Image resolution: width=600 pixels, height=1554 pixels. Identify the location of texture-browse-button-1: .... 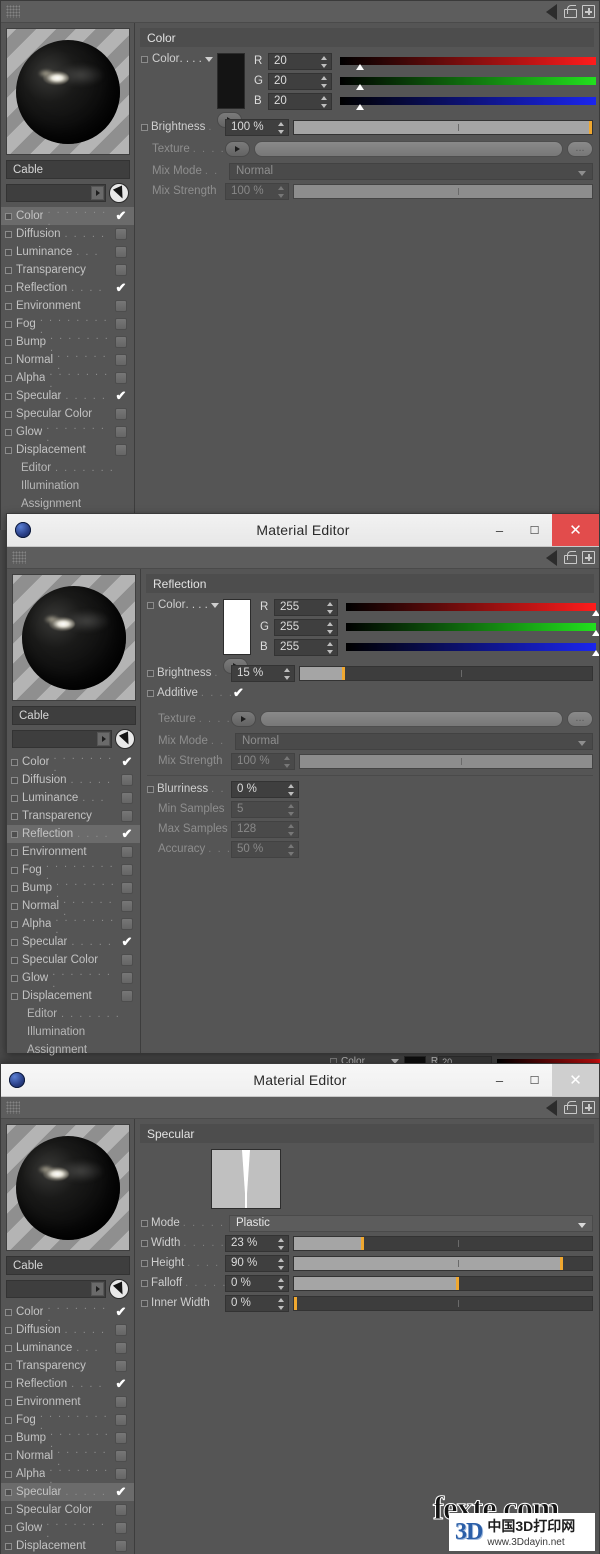
(580, 149).